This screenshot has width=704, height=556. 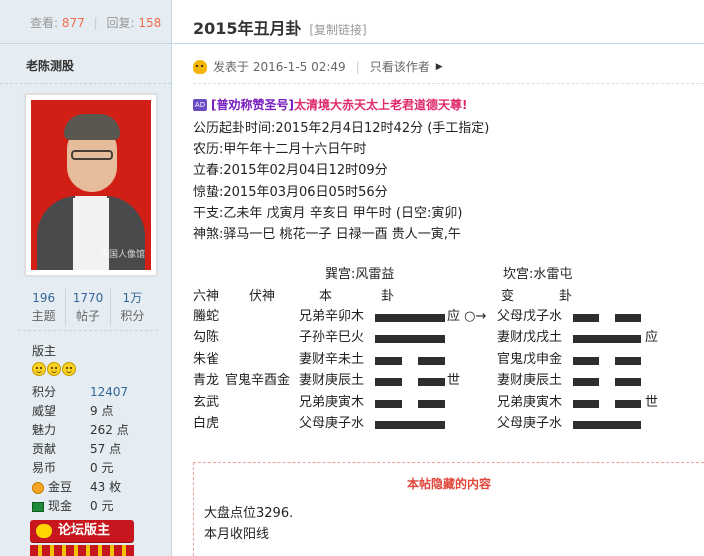 What do you see at coordinates (131, 307) in the screenshot?
I see `count-points: 1万 积分` at bounding box center [131, 307].